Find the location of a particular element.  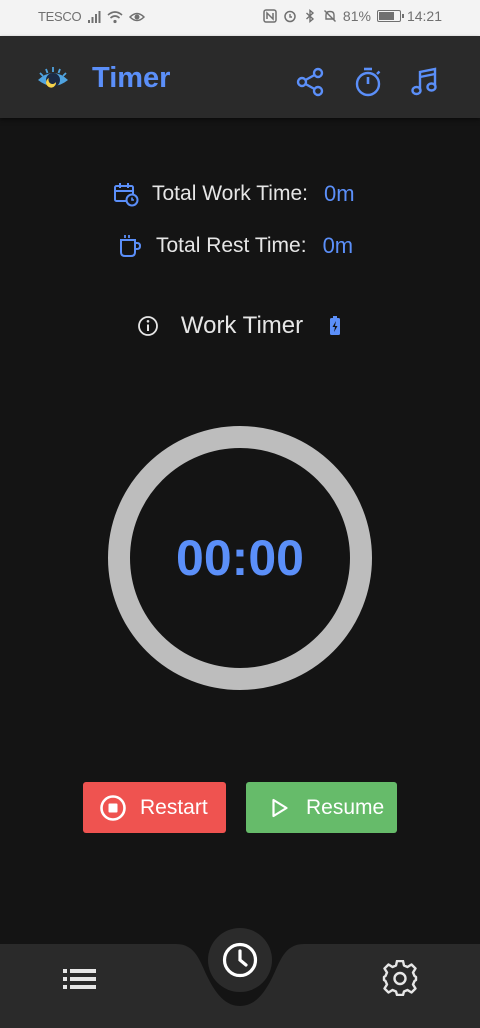

eye-logo-icon is located at coordinates (53, 77).